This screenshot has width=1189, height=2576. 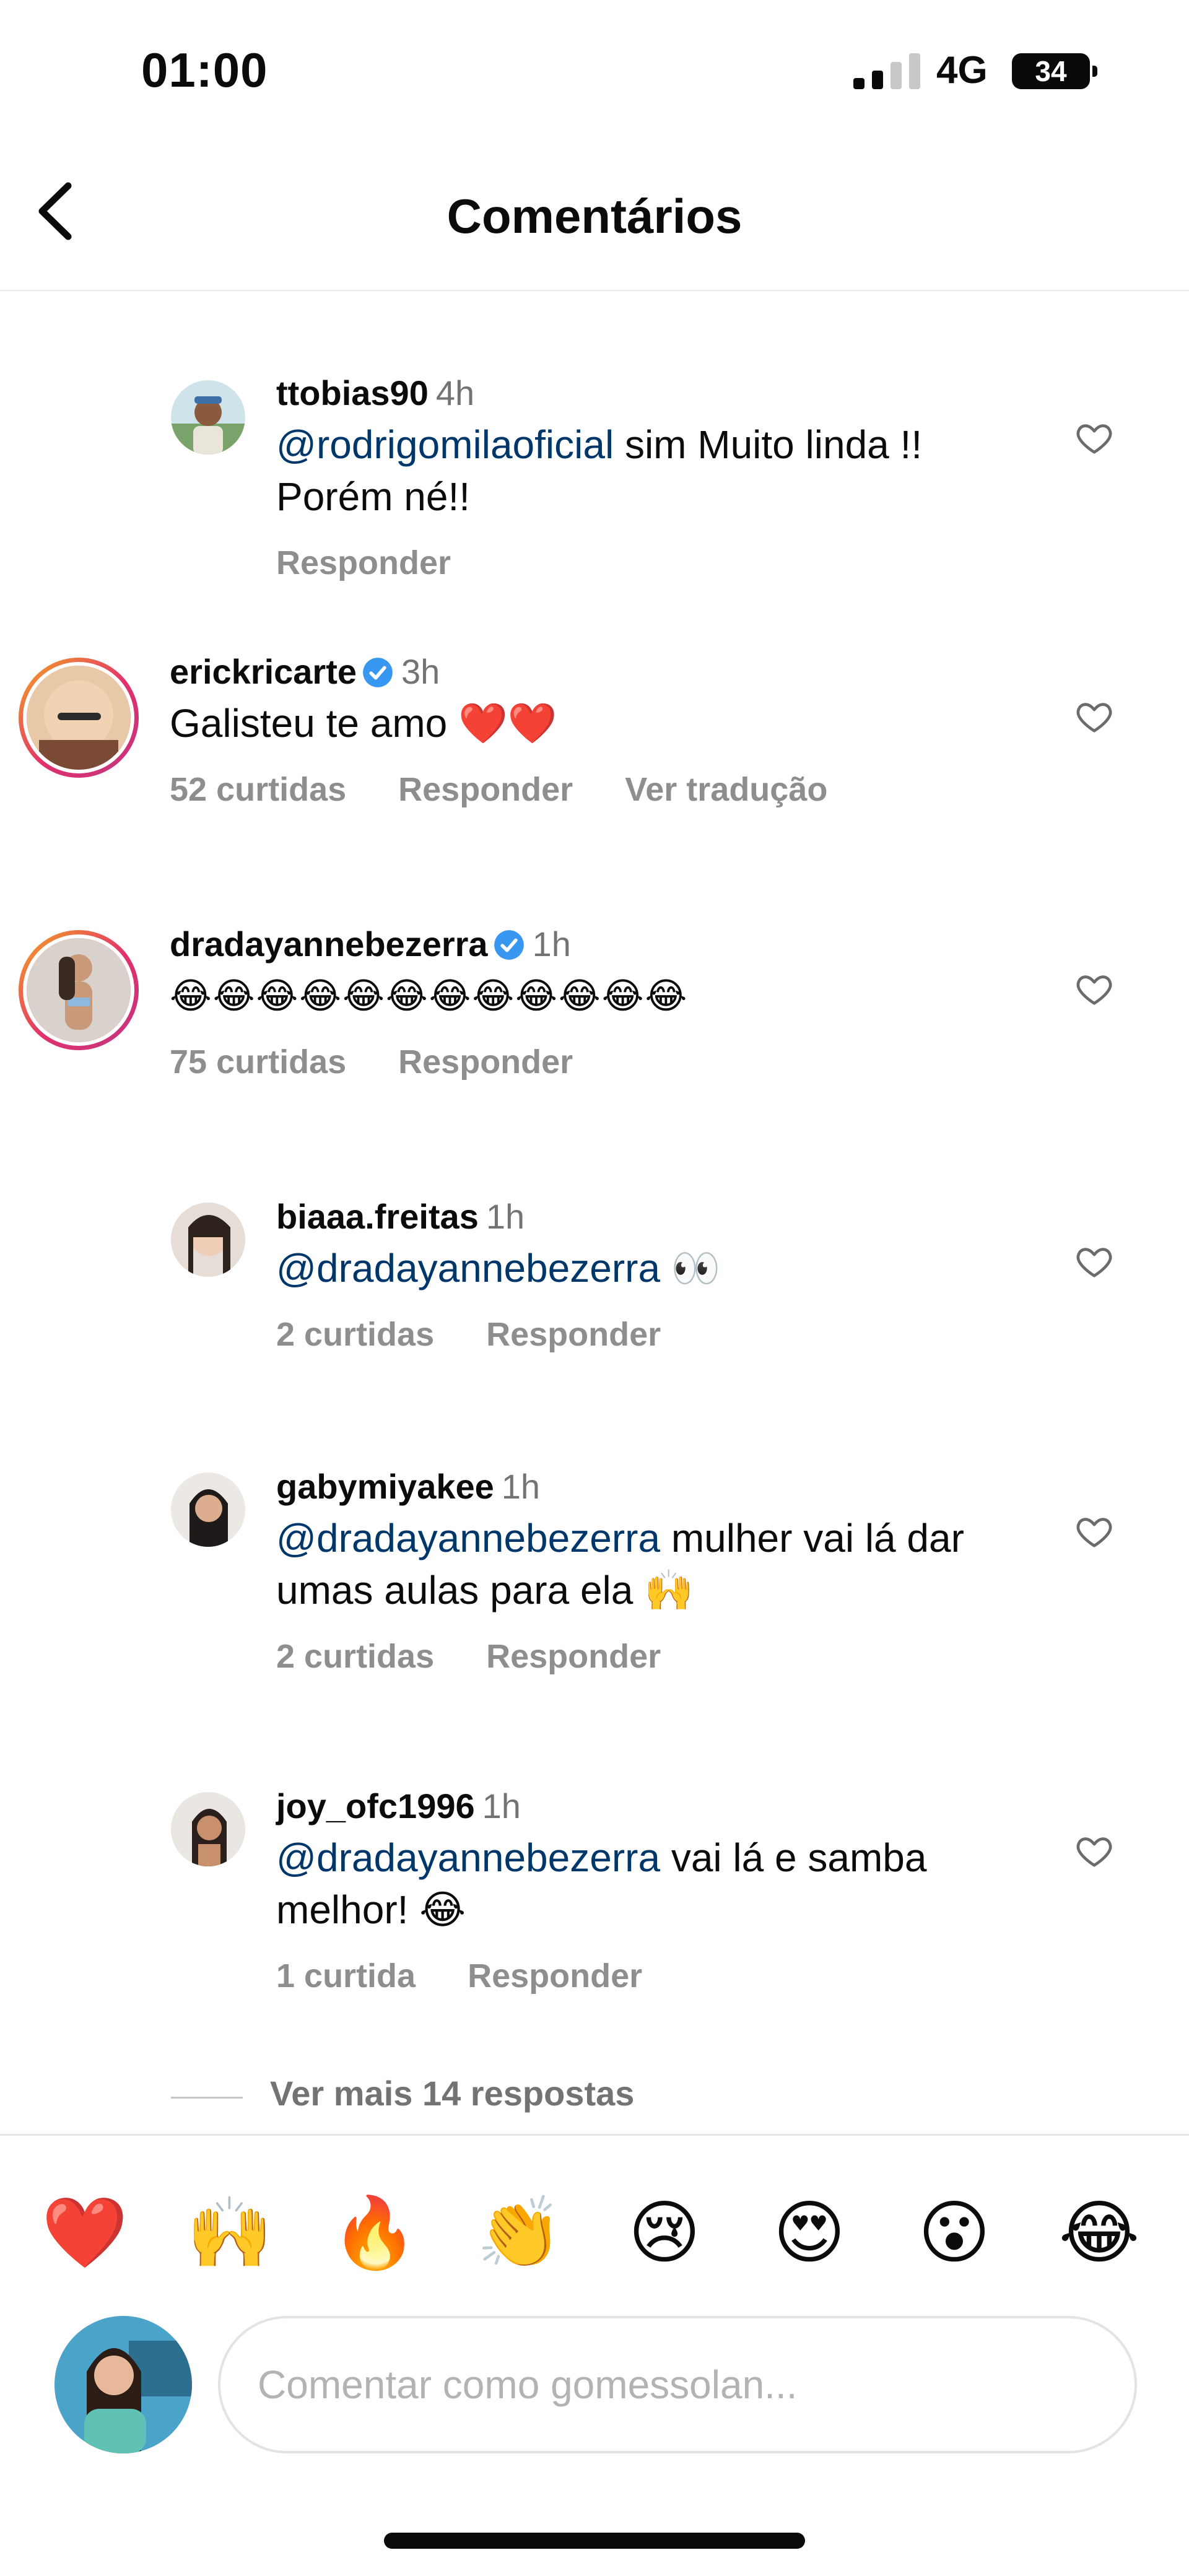 What do you see at coordinates (1051, 71) in the screenshot?
I see `battery-icon: 34` at bounding box center [1051, 71].